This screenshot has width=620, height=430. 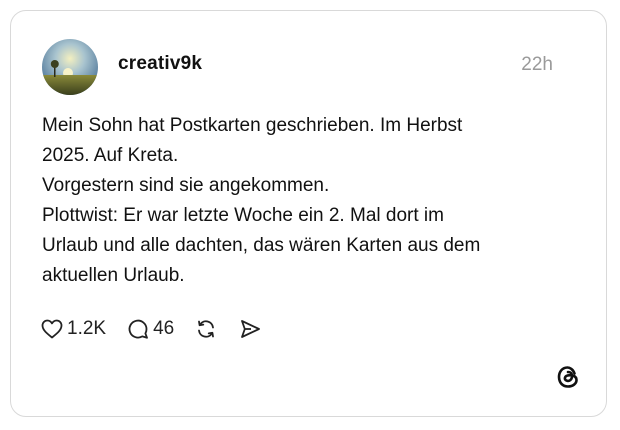 What do you see at coordinates (186, 185) in the screenshot?
I see `post-line: Vorgestern sind sie angekommen.` at bounding box center [186, 185].